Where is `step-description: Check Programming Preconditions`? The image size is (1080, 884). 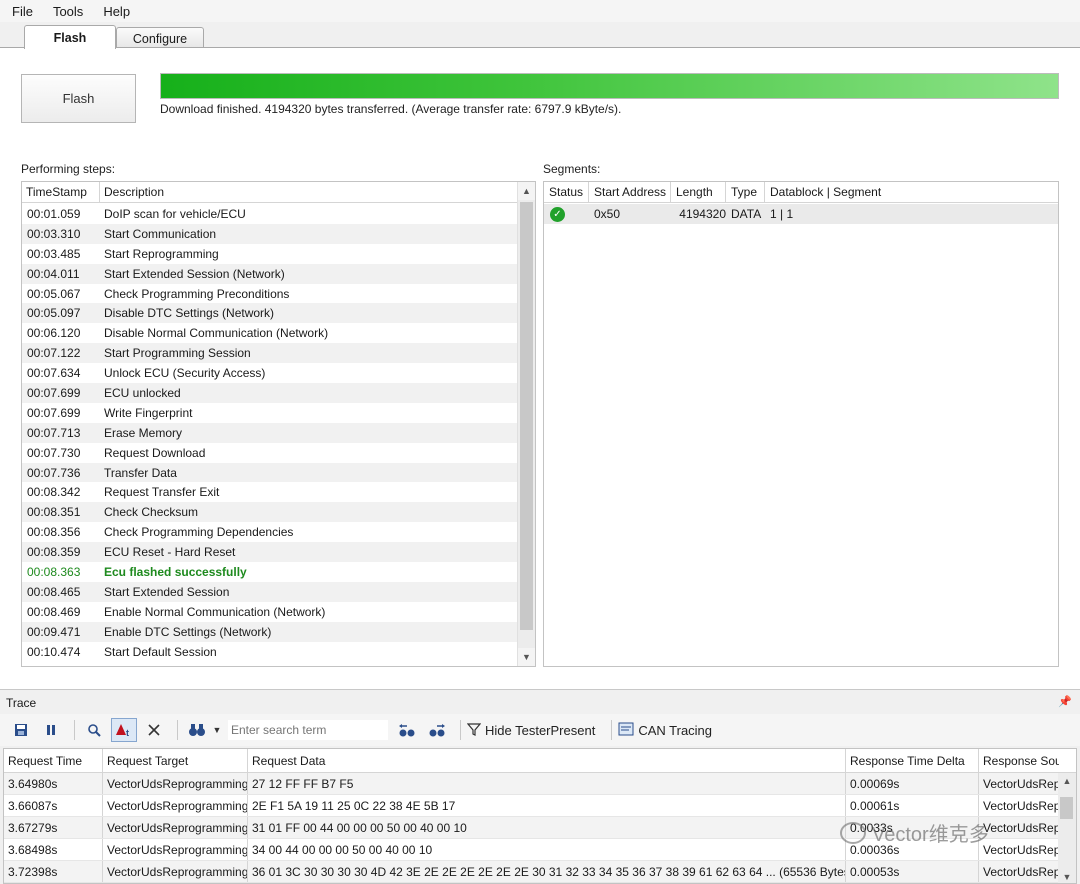 step-description: Check Programming Preconditions is located at coordinates (197, 293).